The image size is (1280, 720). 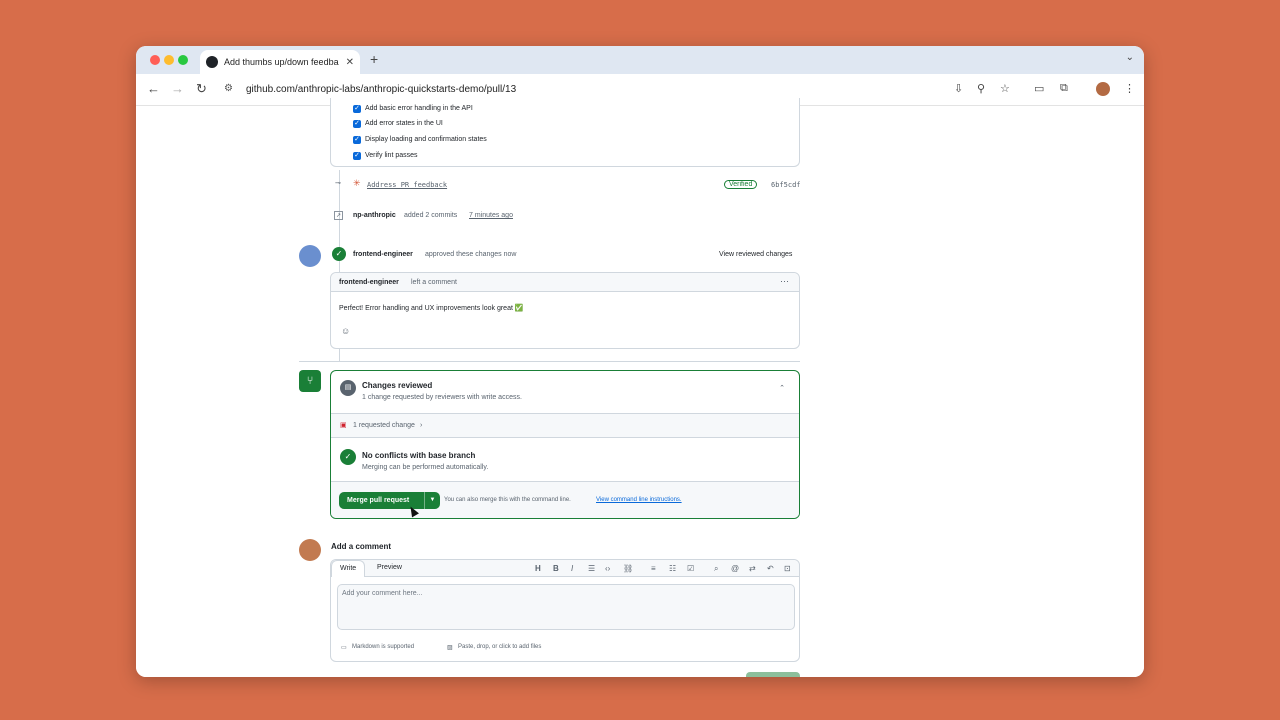 I want to click on zoom-icon: ⚲, so click(x=981, y=88).